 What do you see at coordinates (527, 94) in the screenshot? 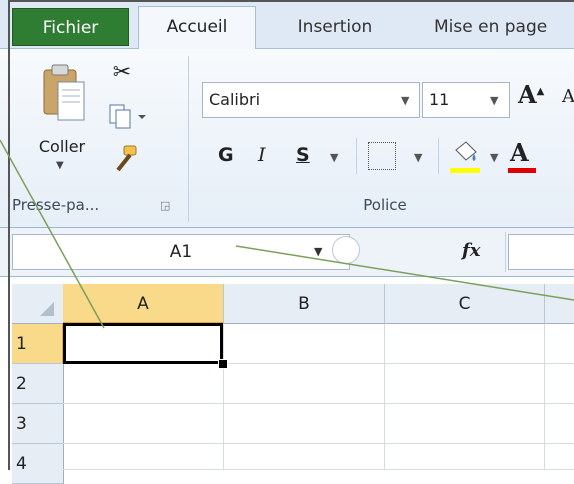
I see `grow-font-label: A` at bounding box center [527, 94].